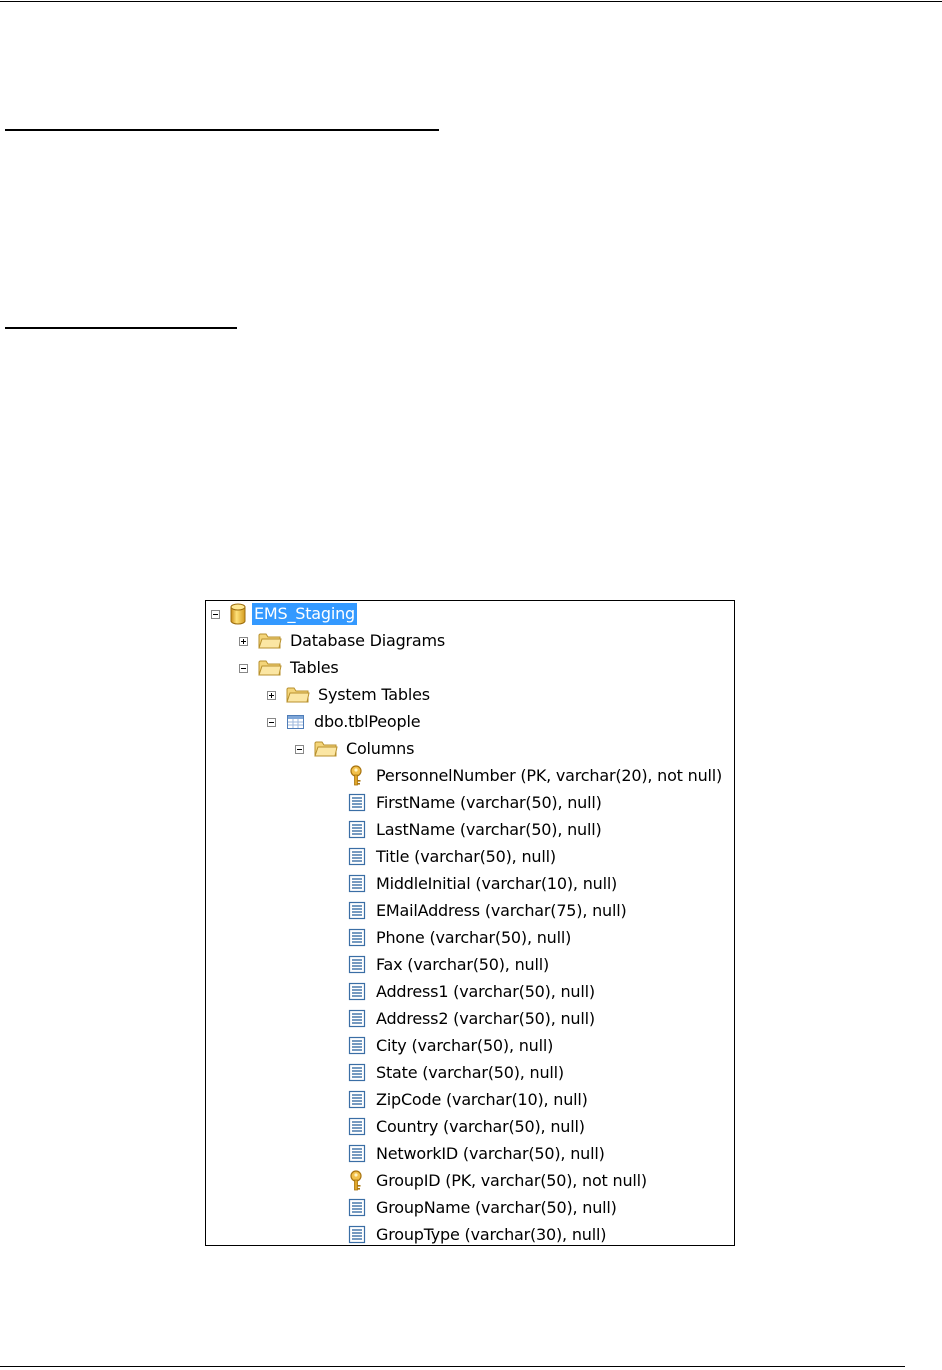 The image size is (942, 1370). What do you see at coordinates (314, 667) in the screenshot?
I see `tree-node-label: Tables` at bounding box center [314, 667].